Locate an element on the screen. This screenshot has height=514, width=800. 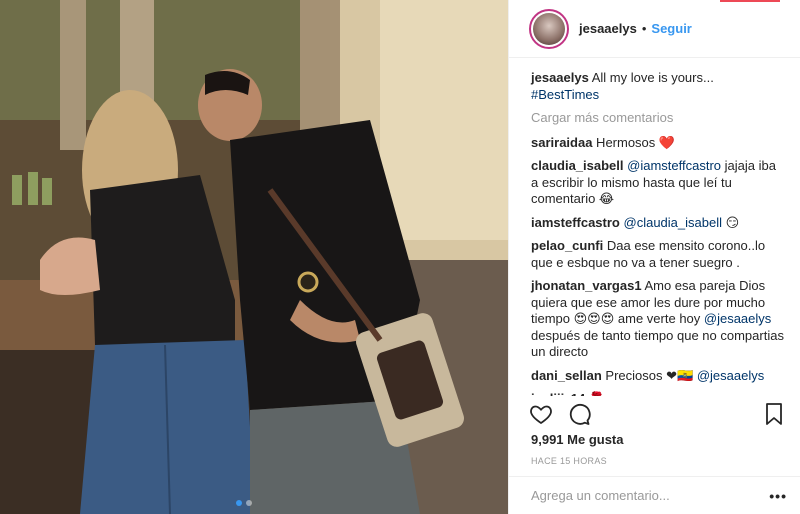
comment-username: dani_sellan is located at coordinates (566, 375).